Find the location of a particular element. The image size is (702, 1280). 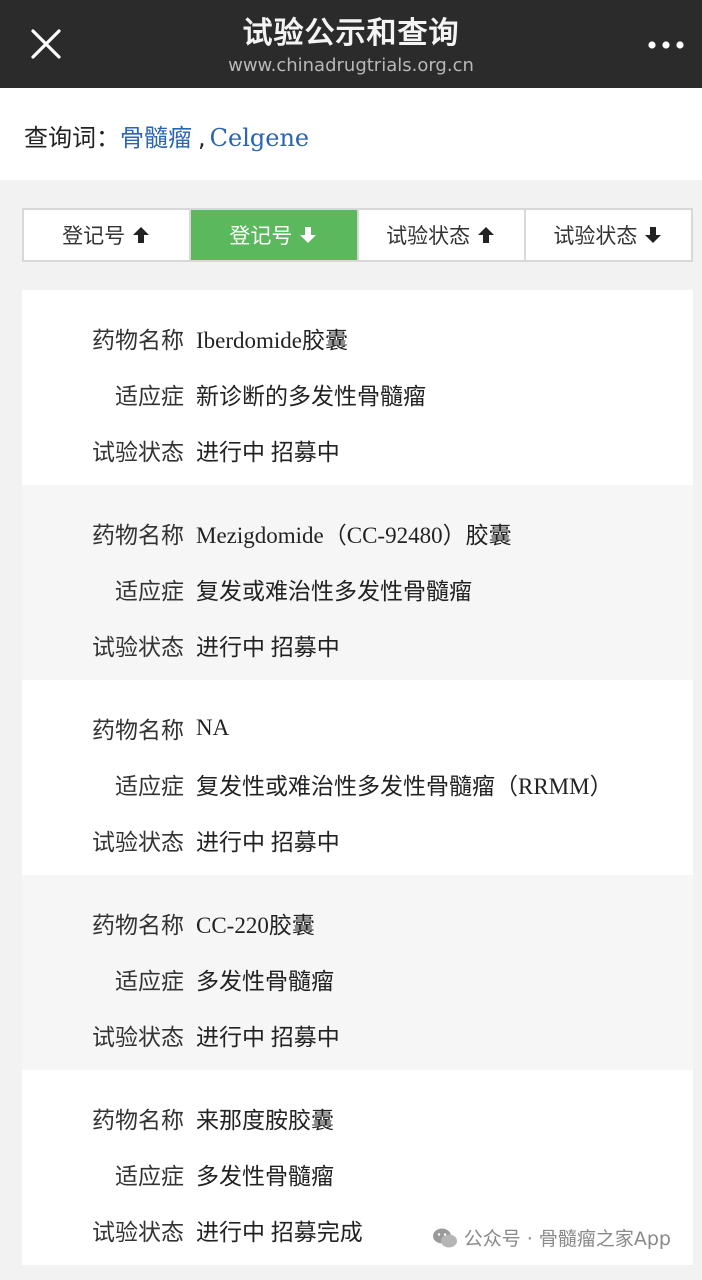

query-term-1: 骨髓瘤 is located at coordinates (156, 138).